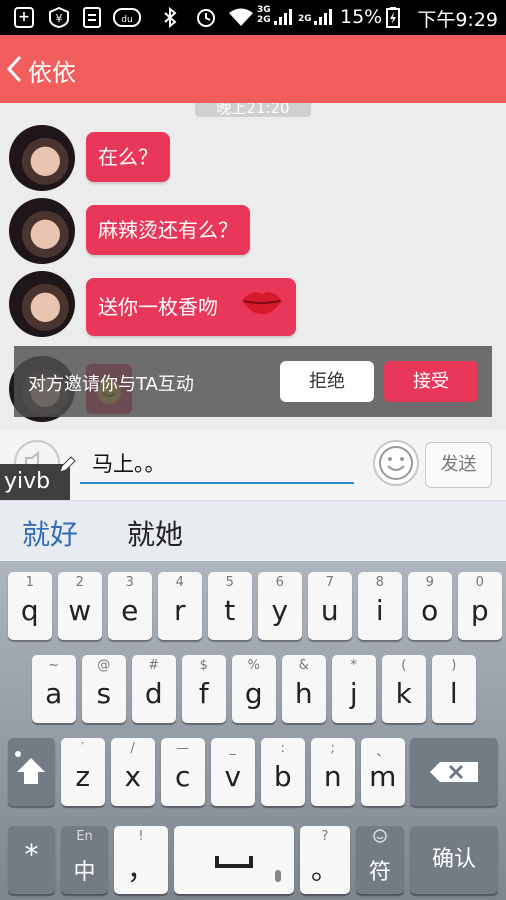 Image resolution: width=506 pixels, height=900 pixels. What do you see at coordinates (325, 860) in the screenshot?
I see `period-key: ?。` at bounding box center [325, 860].